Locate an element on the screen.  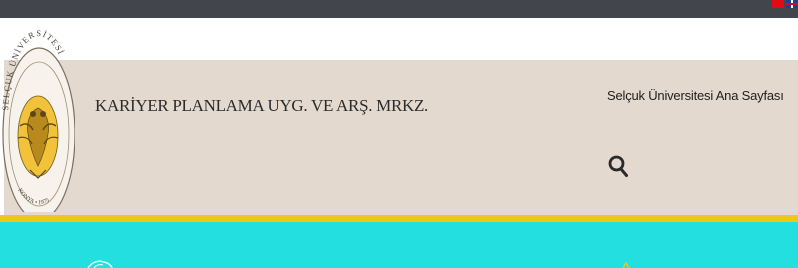
language-selector is located at coordinates (785, 4).